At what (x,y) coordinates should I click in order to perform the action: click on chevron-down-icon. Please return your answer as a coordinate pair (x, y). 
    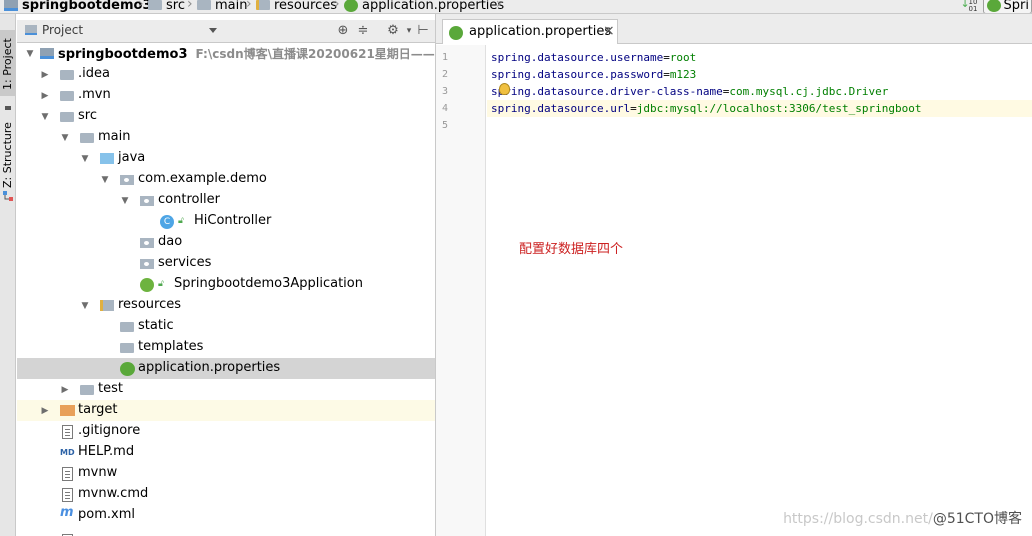
    Looking at the image, I should click on (213, 30).